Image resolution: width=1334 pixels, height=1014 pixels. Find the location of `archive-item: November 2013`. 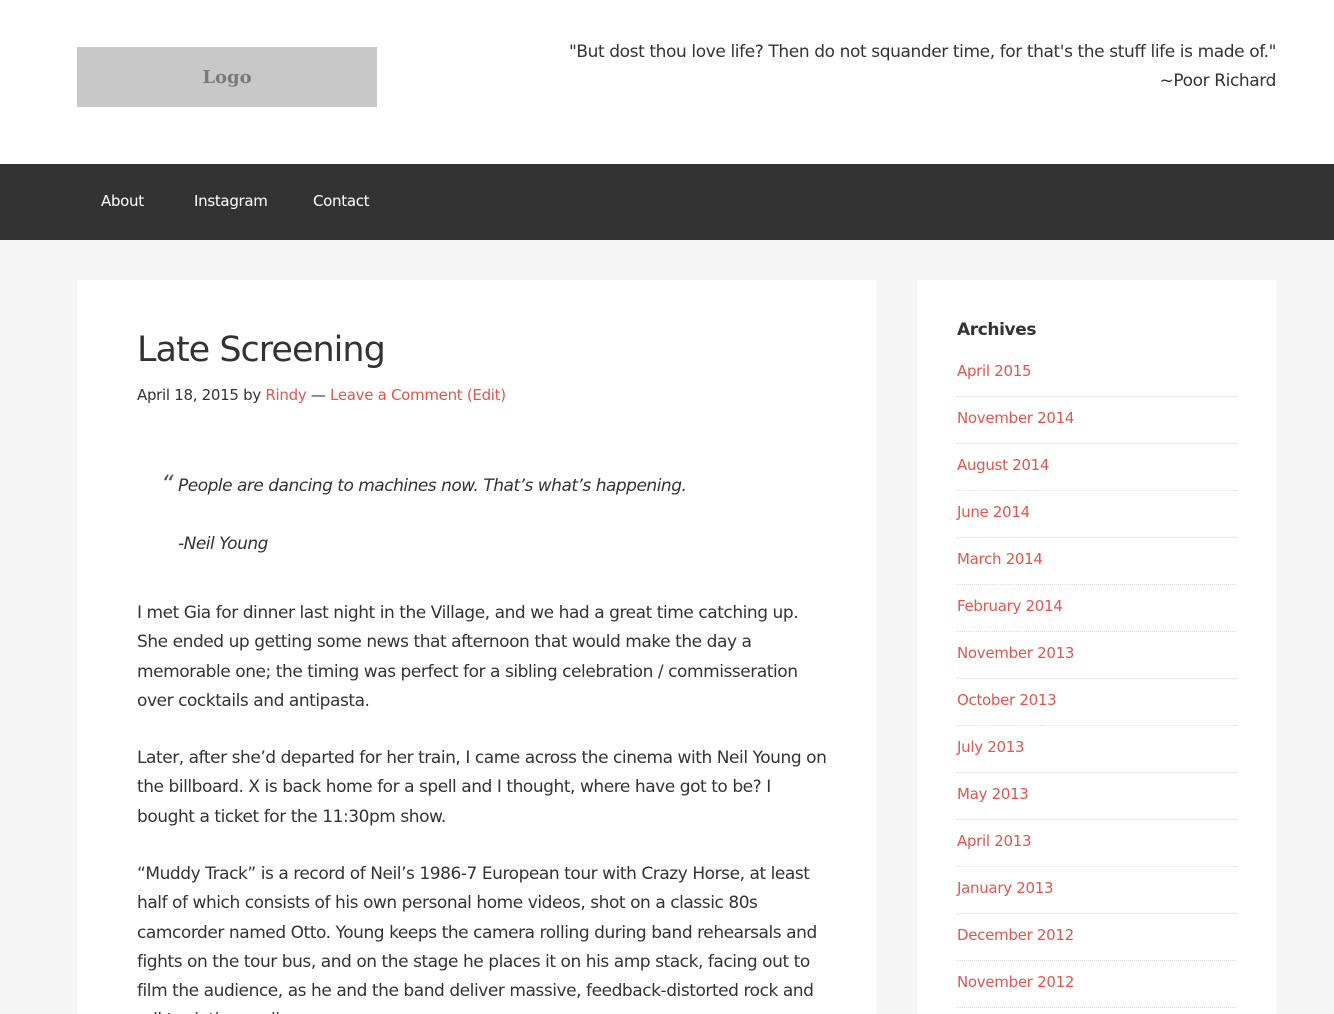

archive-item: November 2013 is located at coordinates (1097, 655).